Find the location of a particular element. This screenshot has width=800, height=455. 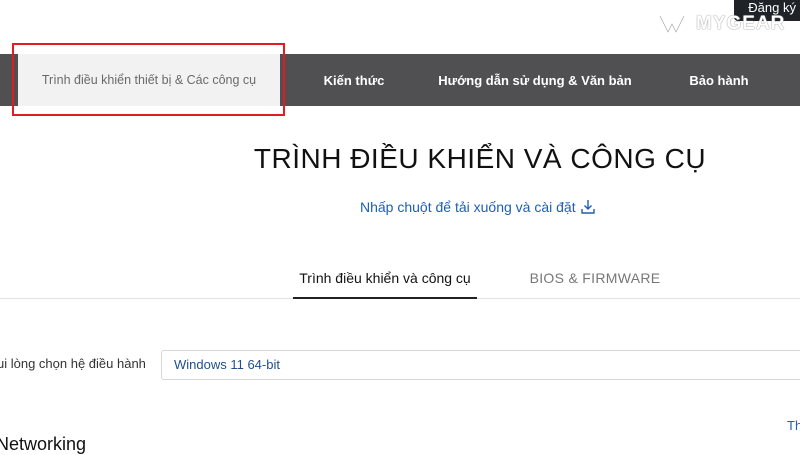

nav-tab-knowledge: Kiến thức is located at coordinates (354, 80).